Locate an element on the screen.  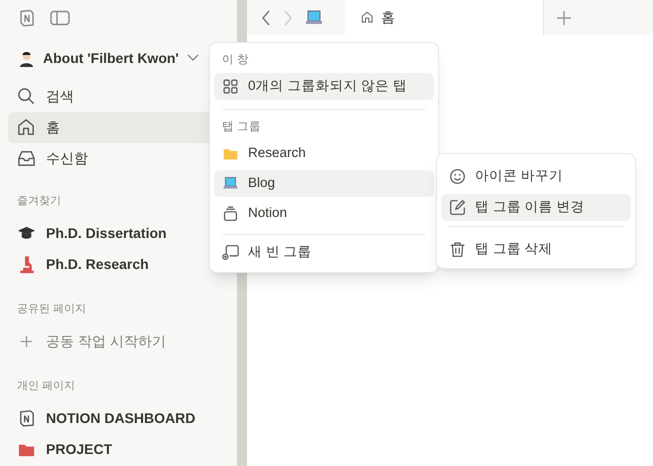
section-heading: 개인 페이지 is located at coordinates (46, 386).